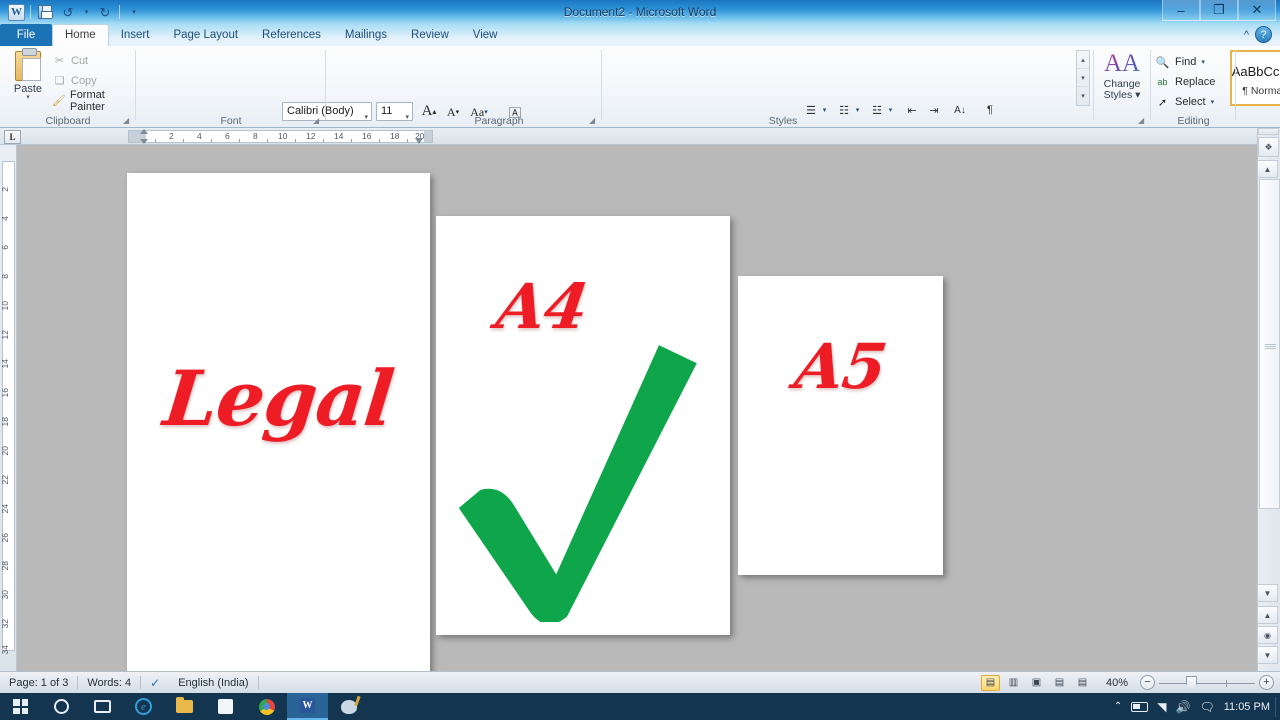  I want to click on format-painter-button: 🖌 Format Painter, so click(94, 101).